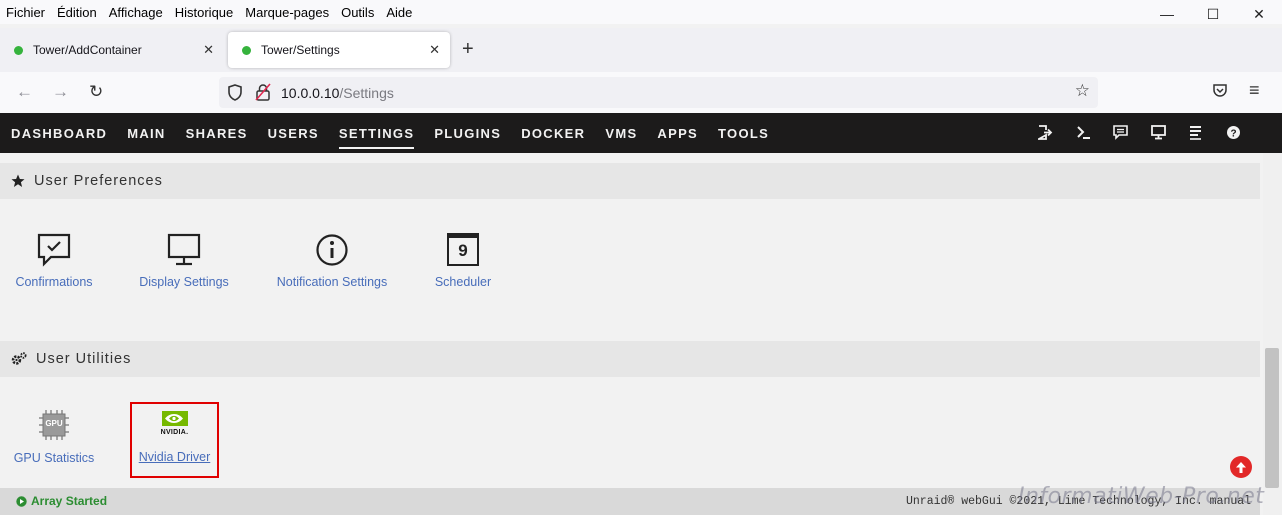 The width and height of the screenshot is (1282, 515). I want to click on pocket-icon, so click(1220, 92).